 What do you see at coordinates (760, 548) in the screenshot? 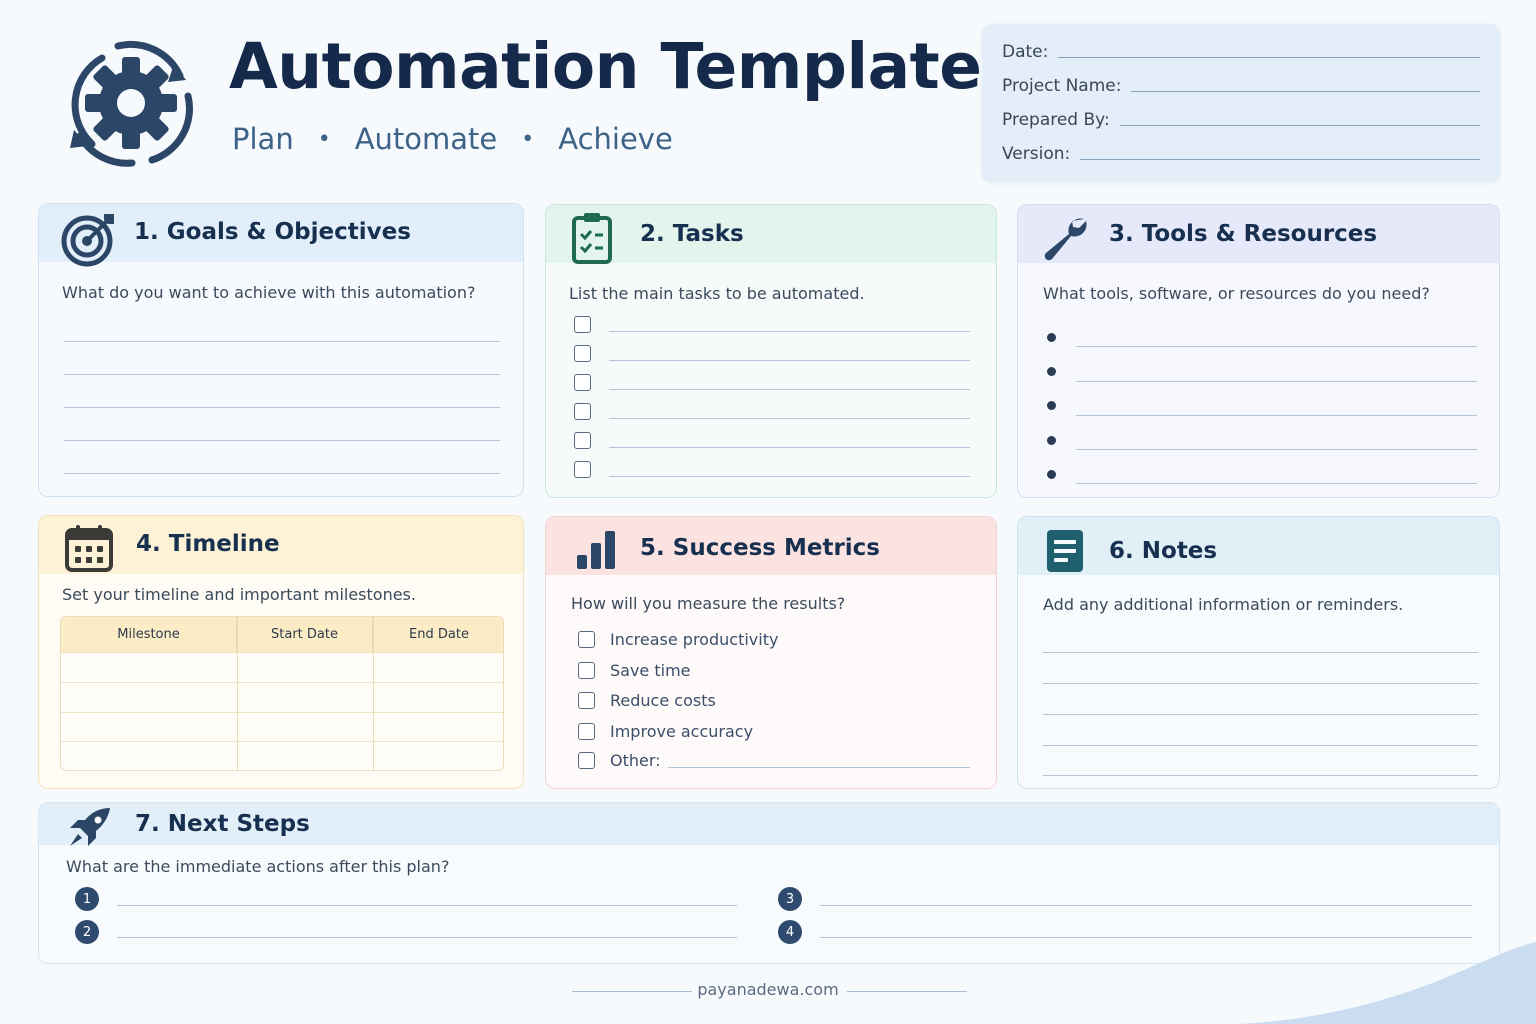
I see `metrics-title: 5. Success Metrics` at bounding box center [760, 548].